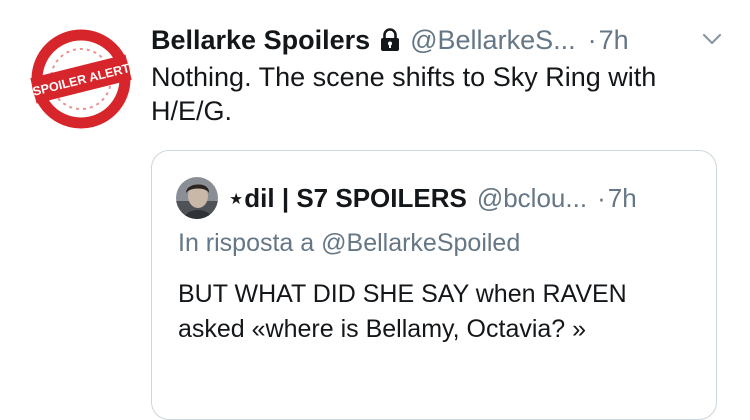  Describe the element at coordinates (468, 198) in the screenshot. I see `quoted-tweet-header: ⋆dil | S7 SPOILERS @bclou... · 7h` at that location.